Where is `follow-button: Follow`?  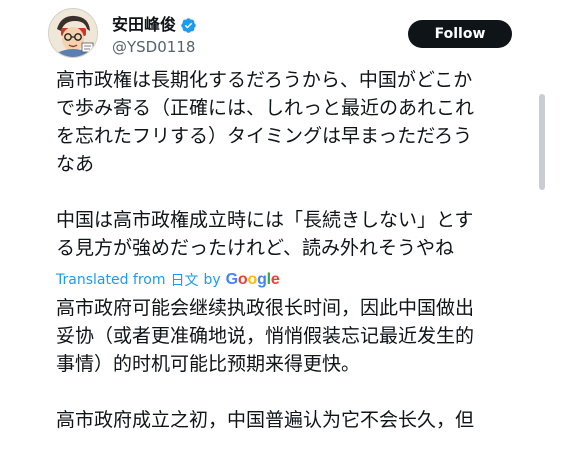
follow-button: Follow is located at coordinates (460, 34).